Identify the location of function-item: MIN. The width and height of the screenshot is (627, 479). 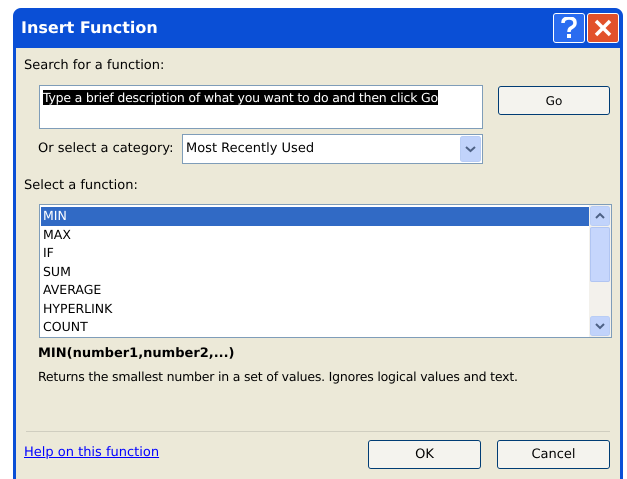
(315, 216).